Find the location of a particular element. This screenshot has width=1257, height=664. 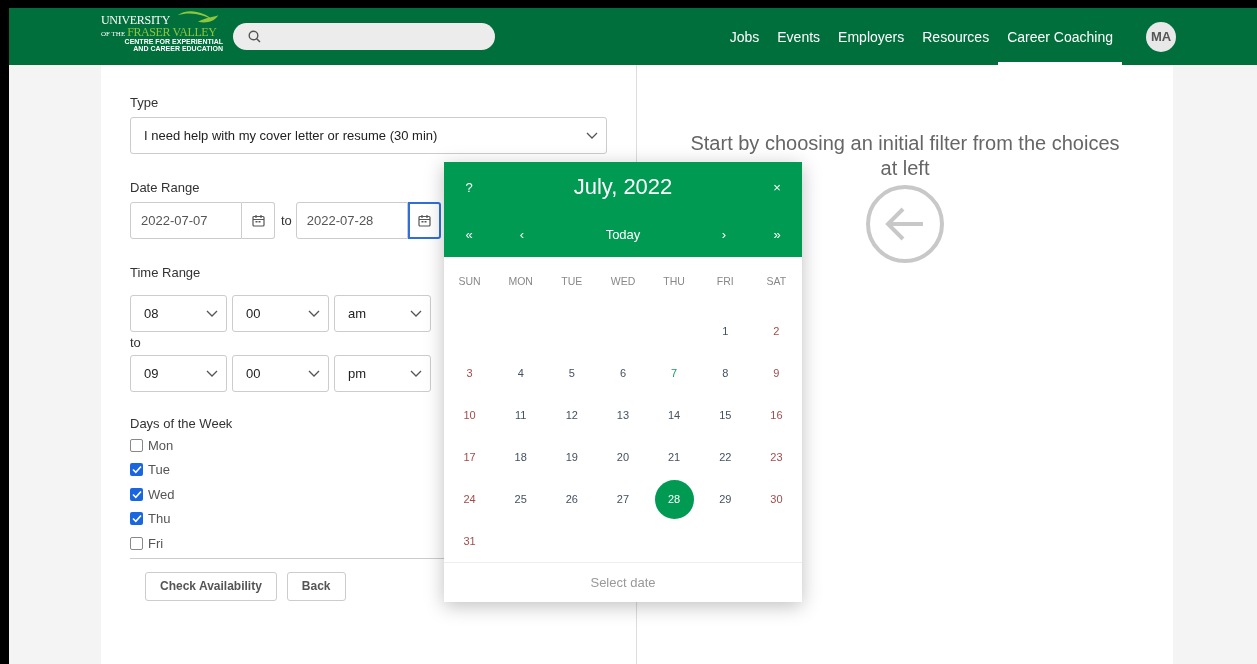

calendar-day: 29 is located at coordinates (725, 499).